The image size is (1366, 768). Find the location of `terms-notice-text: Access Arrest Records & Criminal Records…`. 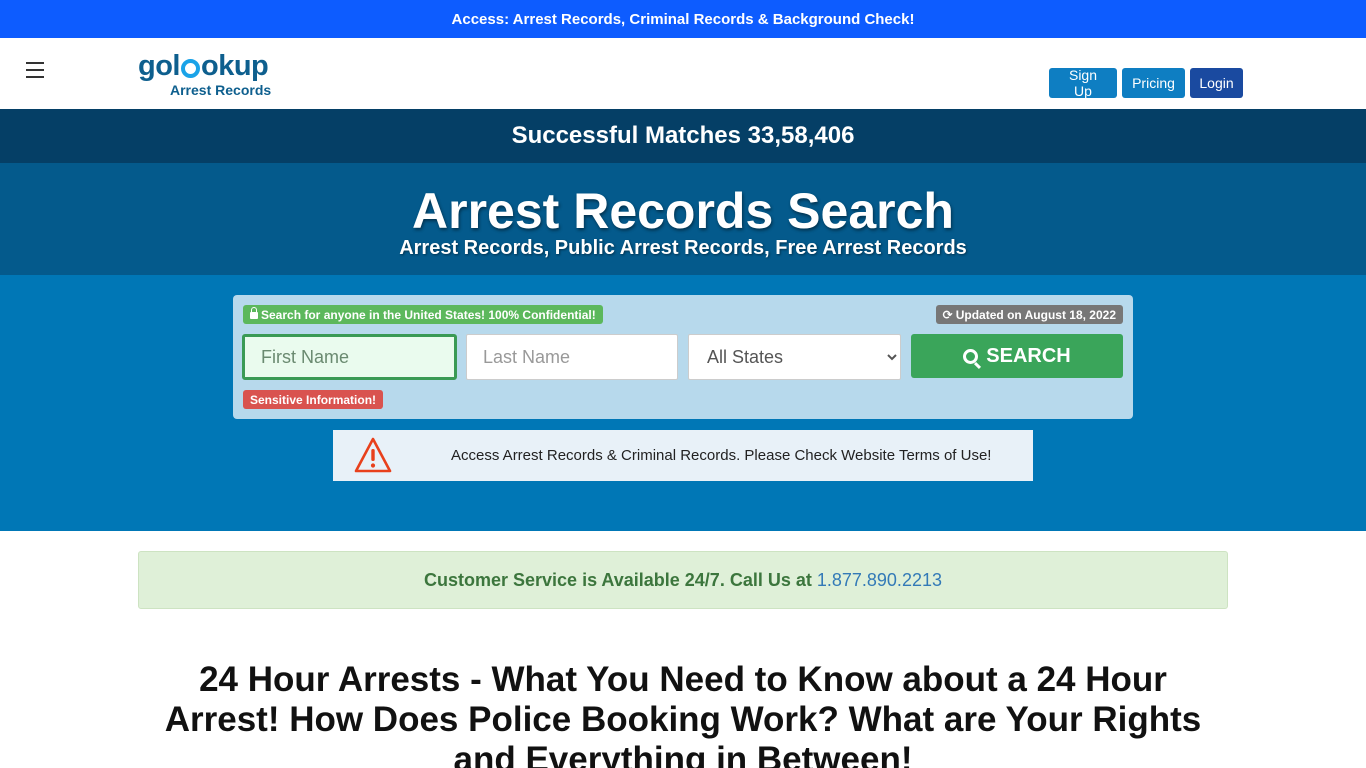

terms-notice-text: Access Arrest Records & Criminal Records… is located at coordinates (721, 455).